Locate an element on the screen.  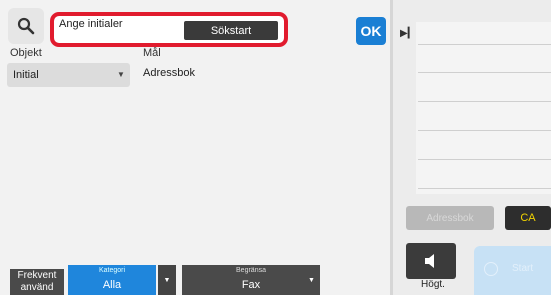
speaker-button is located at coordinates (431, 261).